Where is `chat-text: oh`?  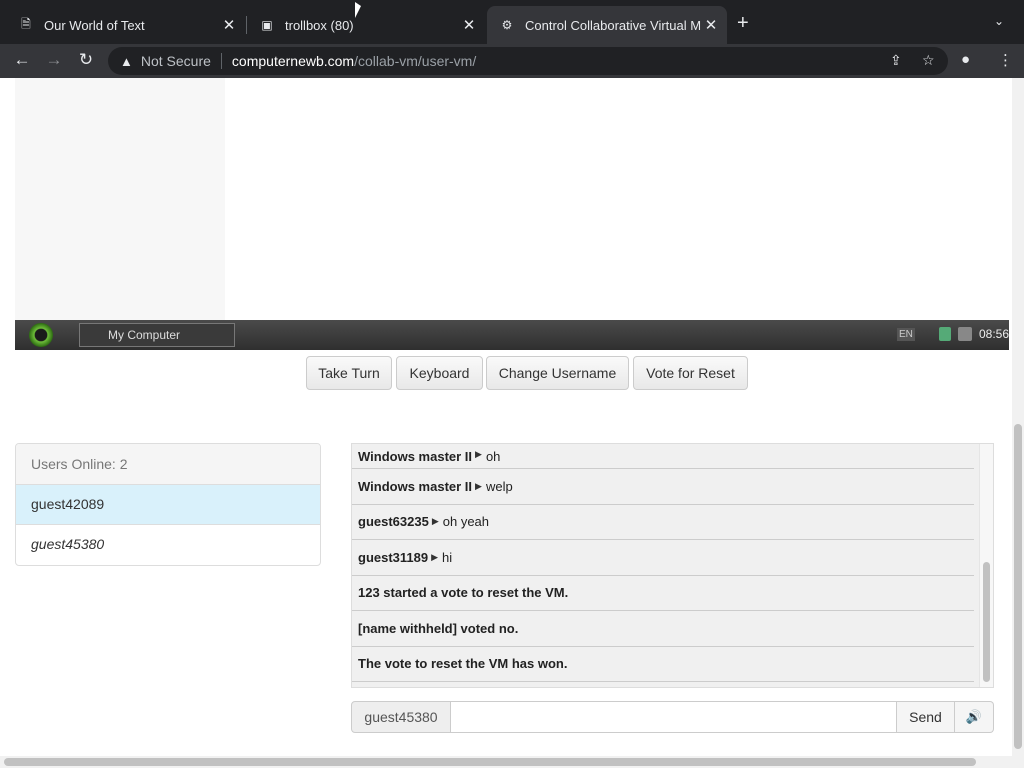 chat-text: oh is located at coordinates (493, 456).